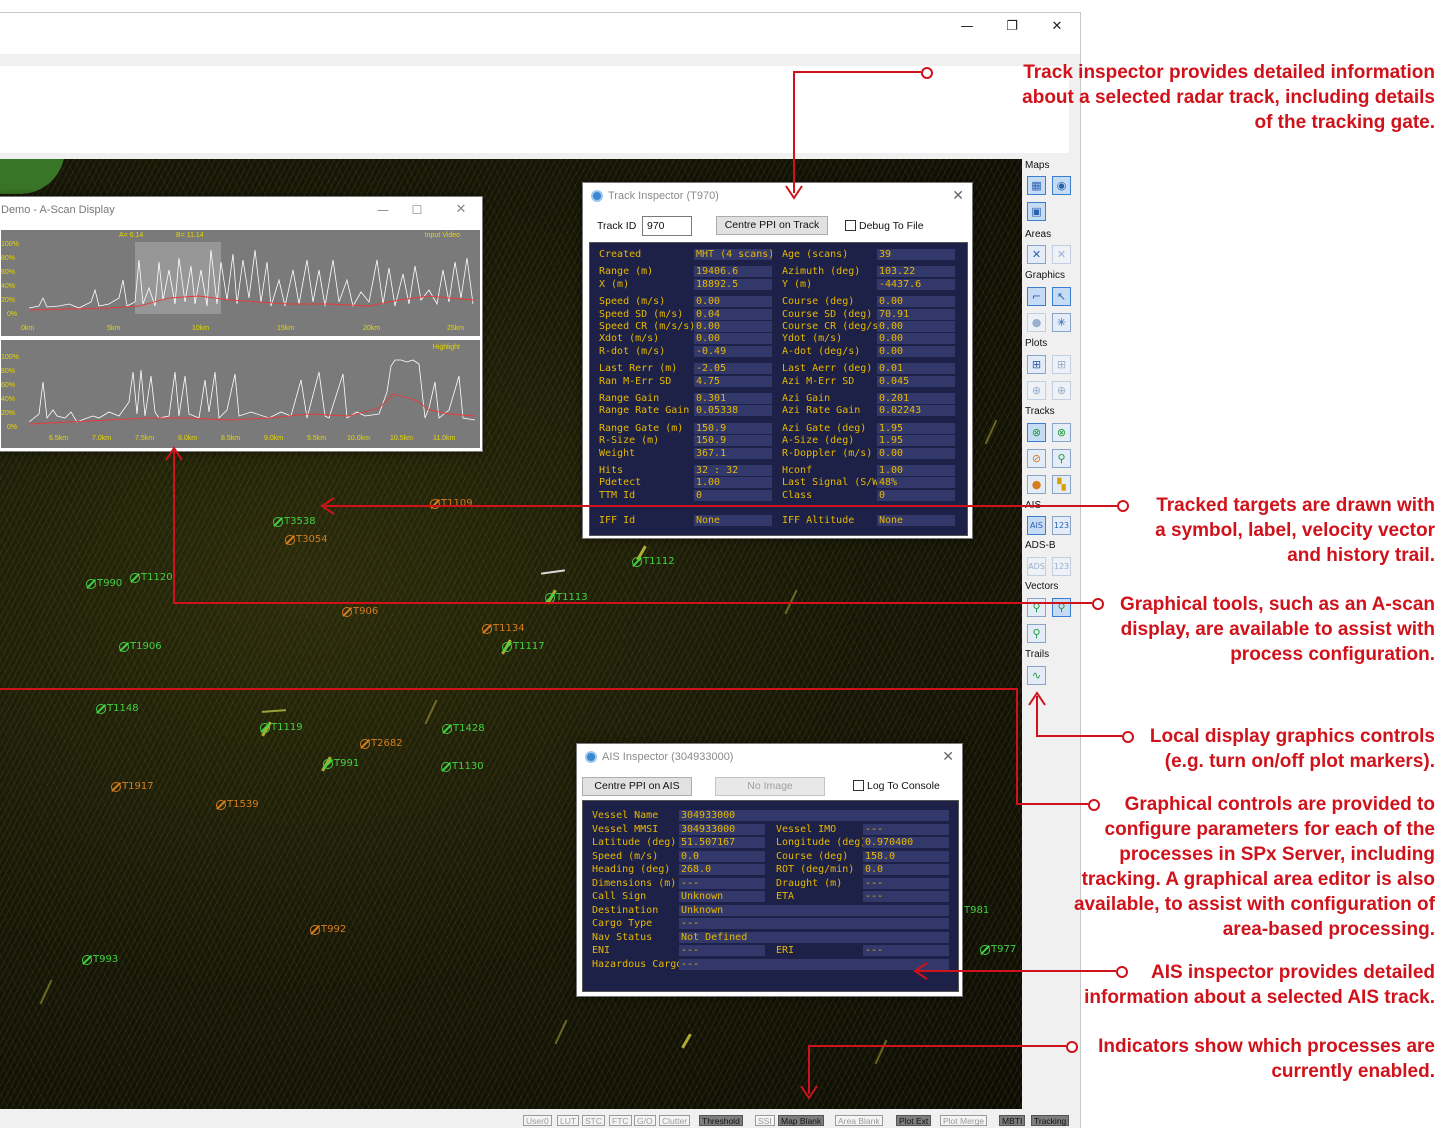  Describe the element at coordinates (1037, 698) in the screenshot. I see `annotation-arrowhead` at that location.